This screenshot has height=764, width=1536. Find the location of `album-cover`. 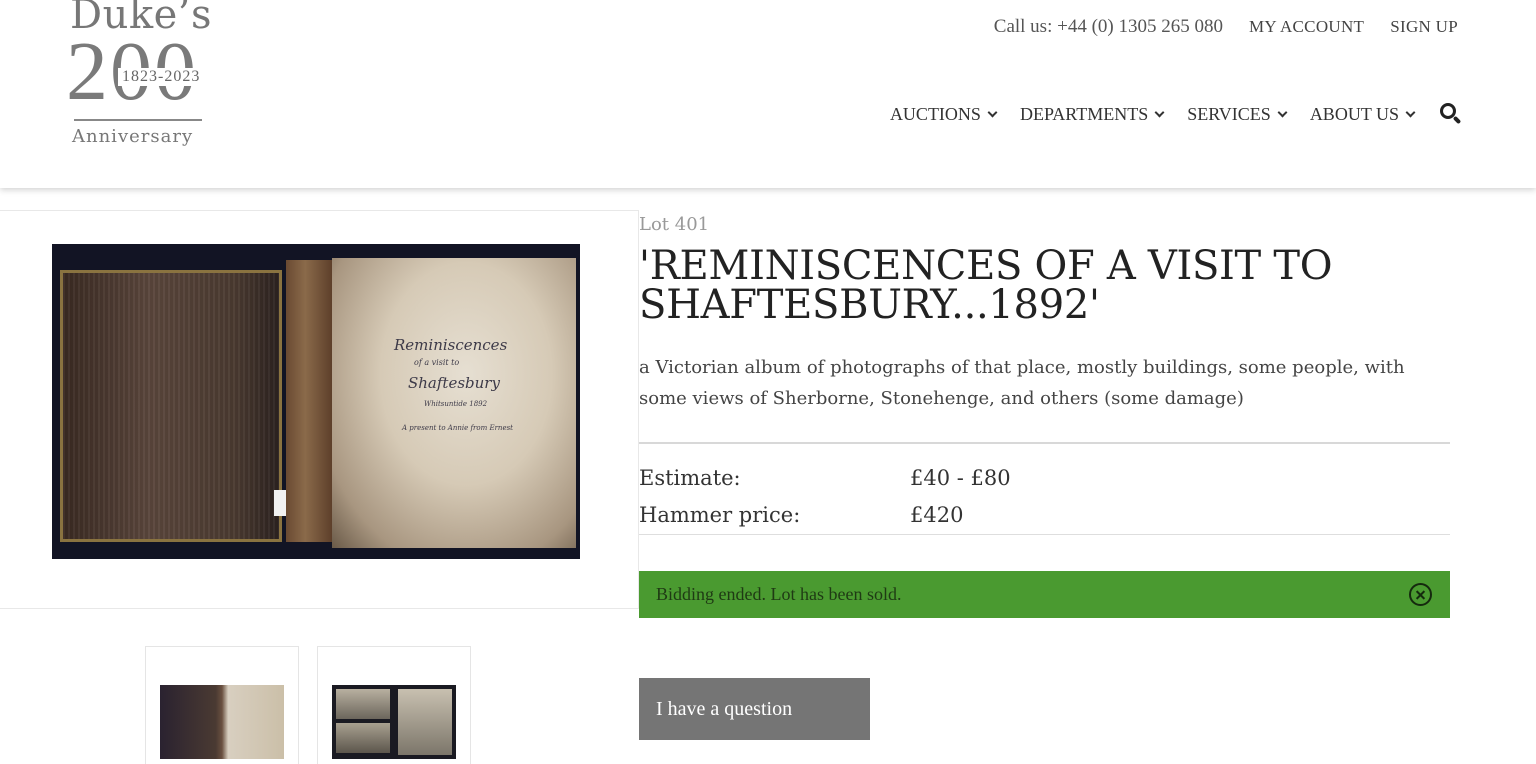

album-cover is located at coordinates (171, 406).